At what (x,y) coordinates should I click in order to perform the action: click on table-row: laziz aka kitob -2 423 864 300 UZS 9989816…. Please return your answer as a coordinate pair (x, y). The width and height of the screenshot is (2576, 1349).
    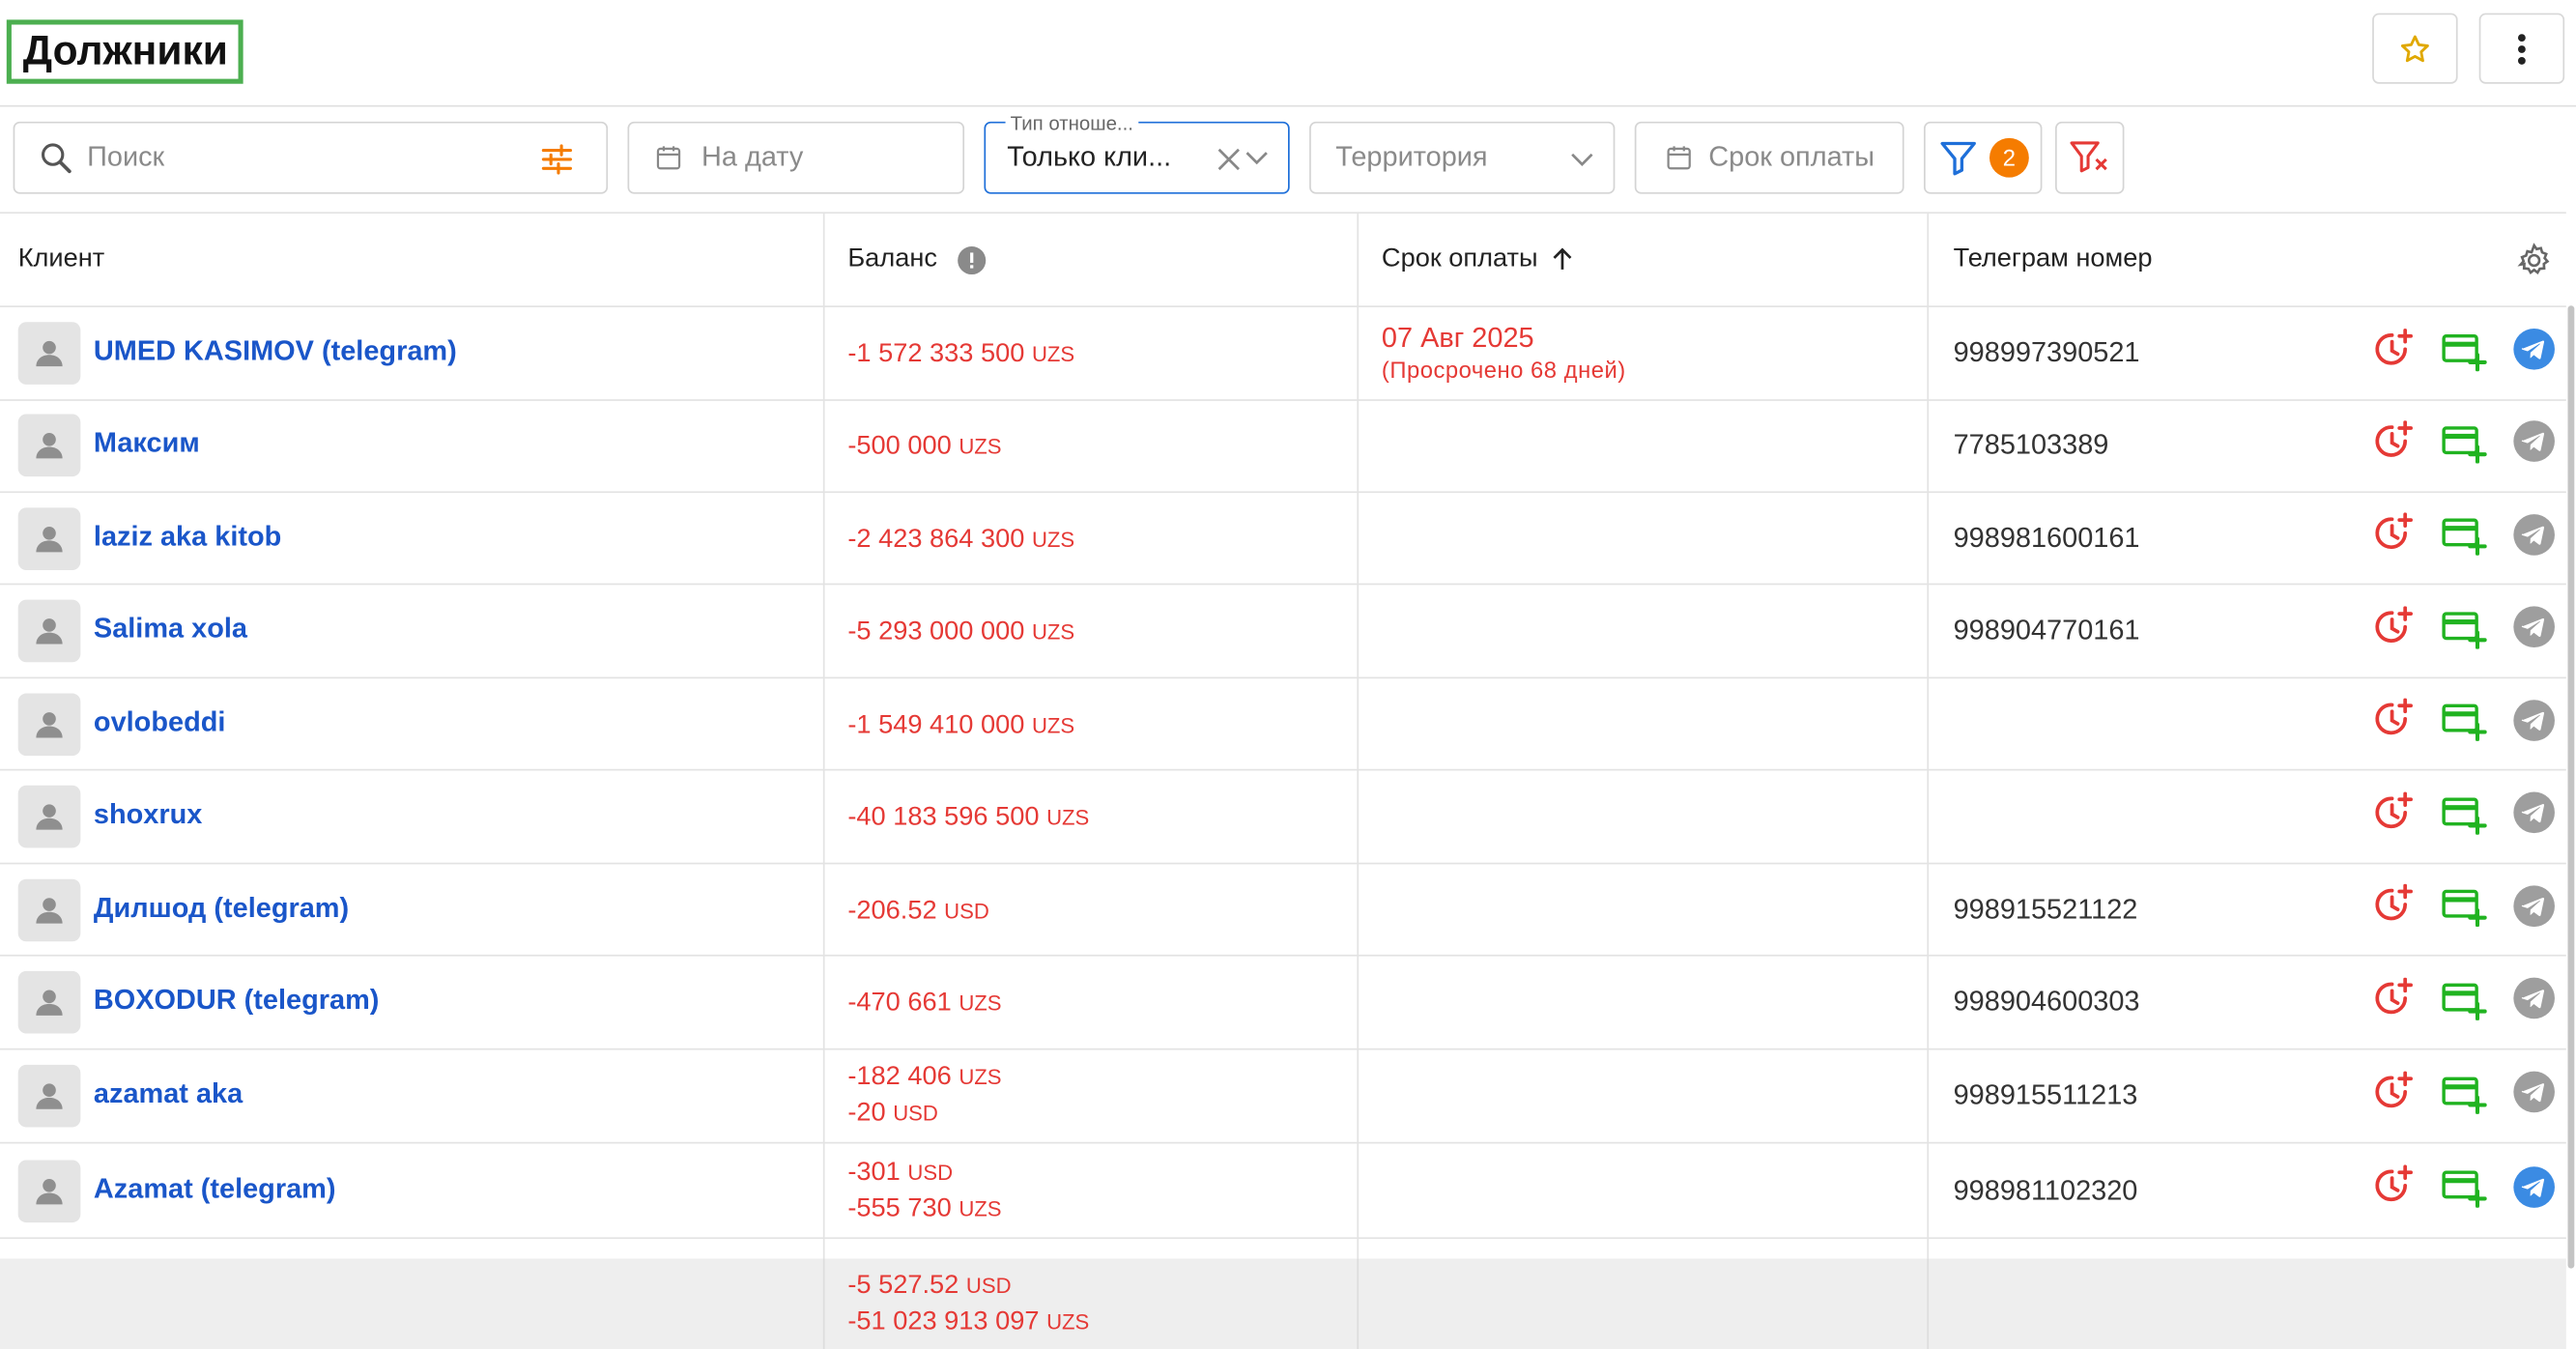
    Looking at the image, I should click on (1283, 539).